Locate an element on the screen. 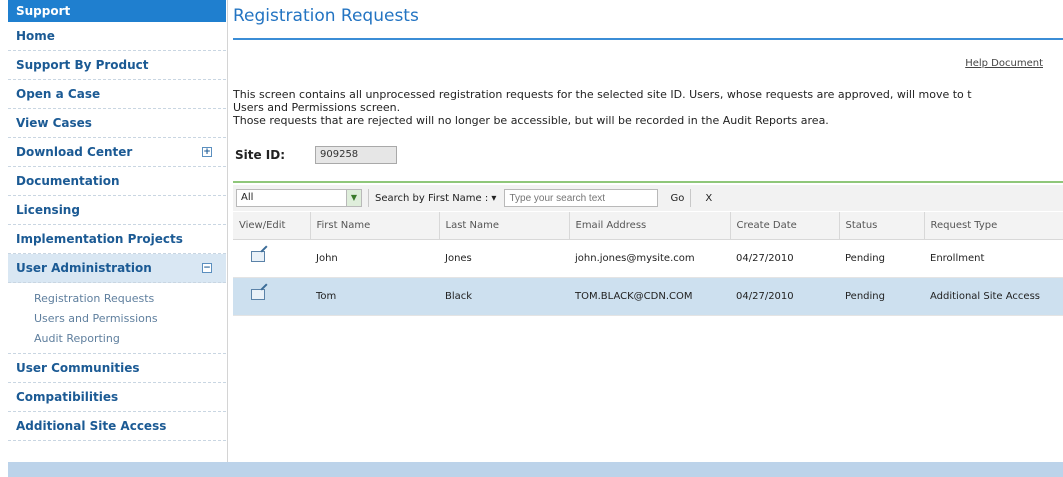 This screenshot has height=477, width=1063. sidebar-item-label: User Administration is located at coordinates (84, 268).